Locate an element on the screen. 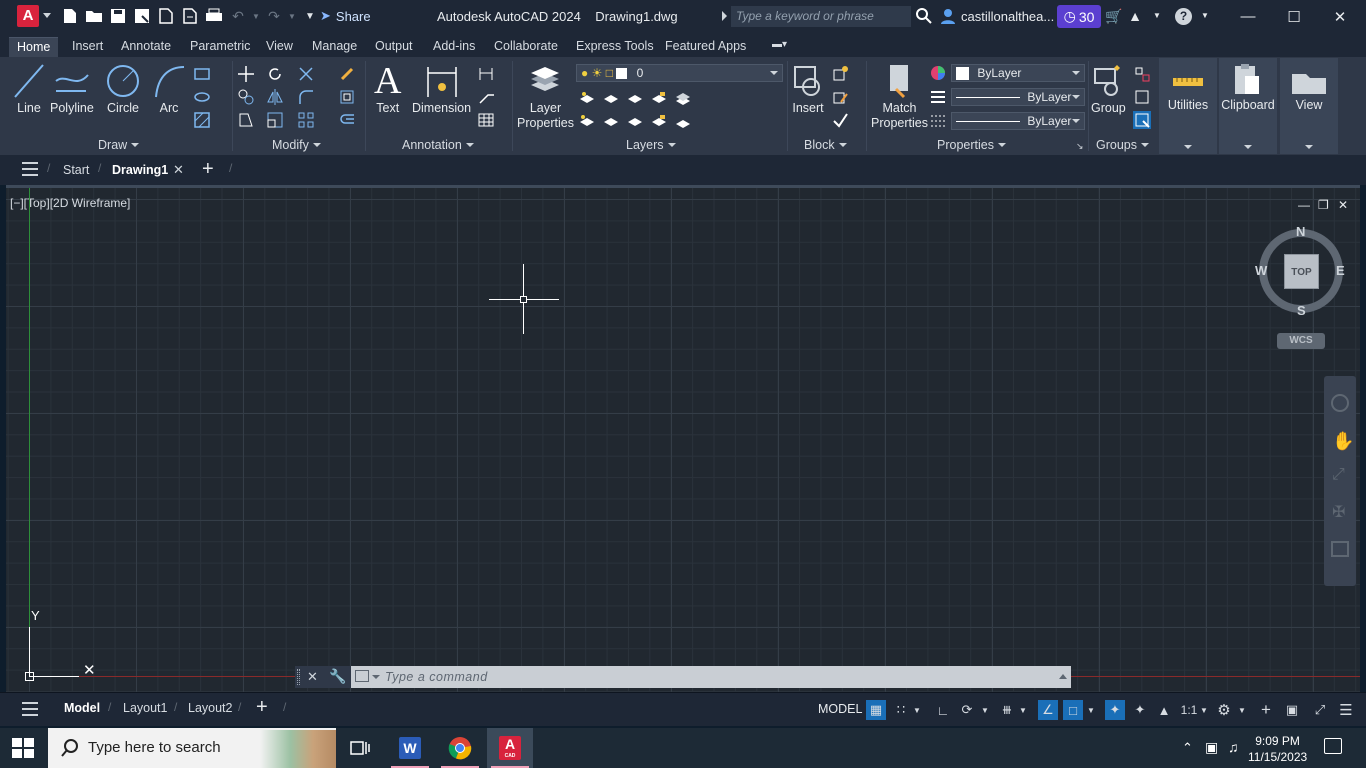  linetype-icon is located at coordinates (938, 121).